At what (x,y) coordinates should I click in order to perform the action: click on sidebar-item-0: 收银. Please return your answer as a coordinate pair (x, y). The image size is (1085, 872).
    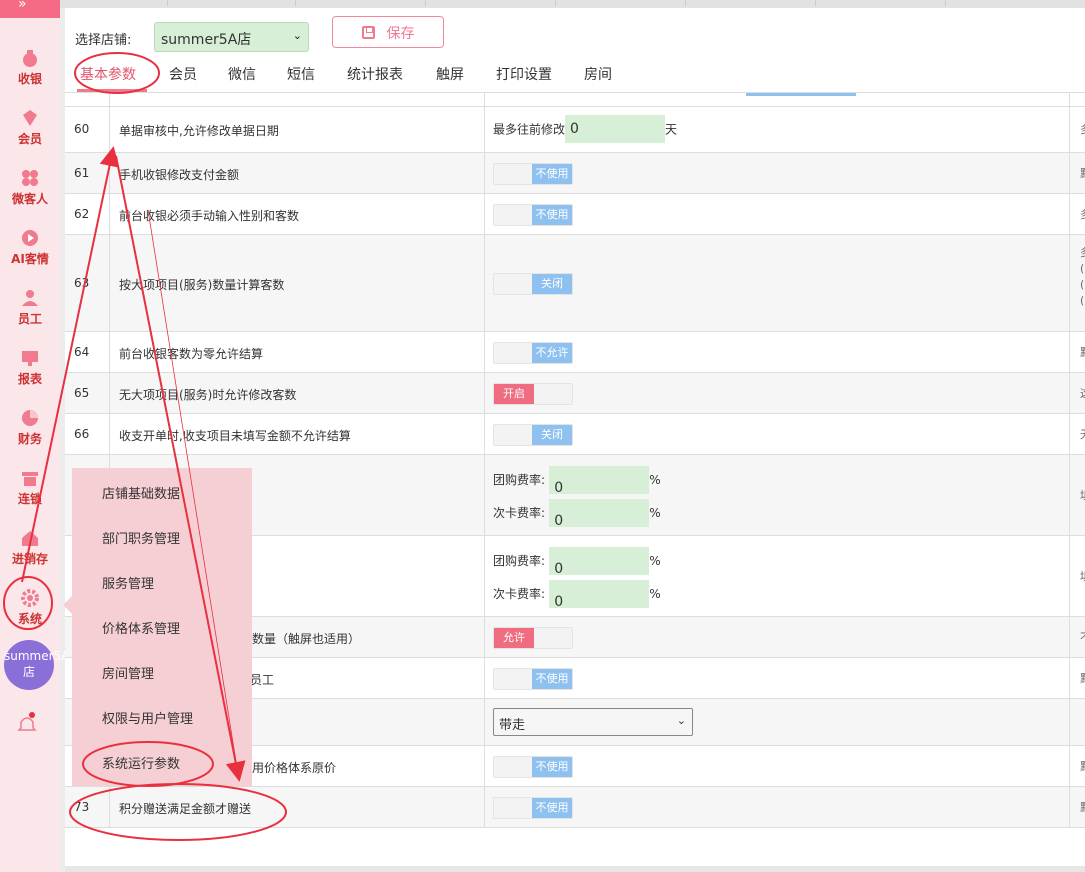
    Looking at the image, I should click on (30, 69).